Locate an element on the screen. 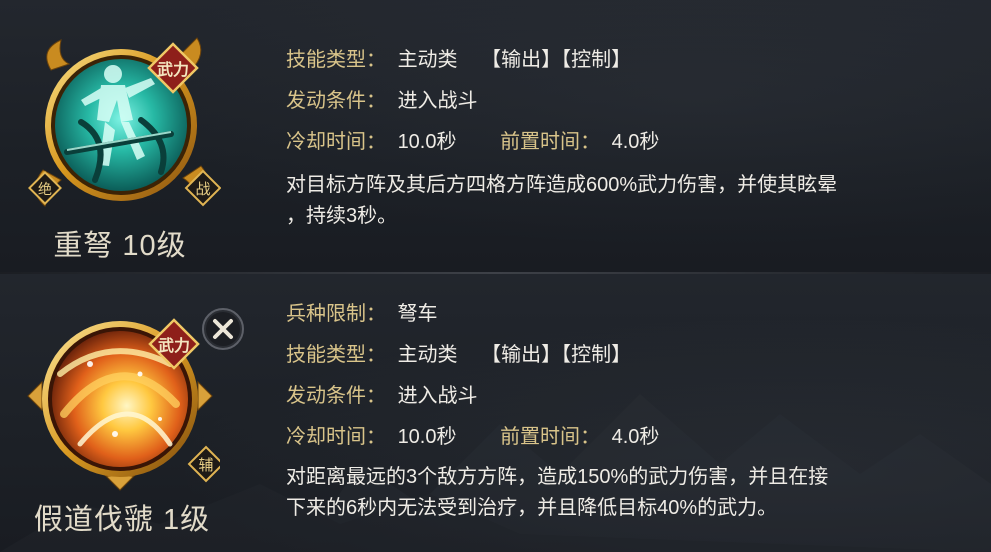 This screenshot has height=552, width=991. troop-restriction-value: 弩车 is located at coordinates (417, 314).